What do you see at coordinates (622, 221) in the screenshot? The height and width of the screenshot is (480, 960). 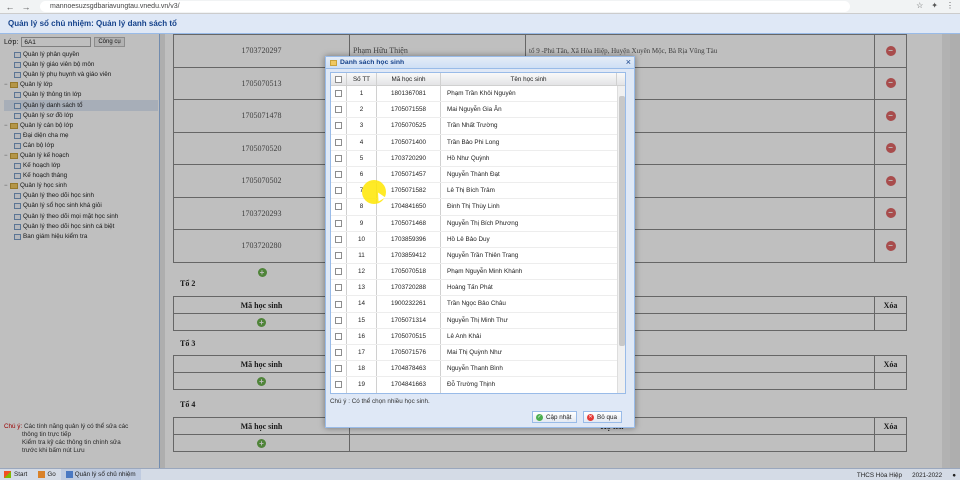 I see `grid-scrollbar-thumb` at bounding box center [622, 221].